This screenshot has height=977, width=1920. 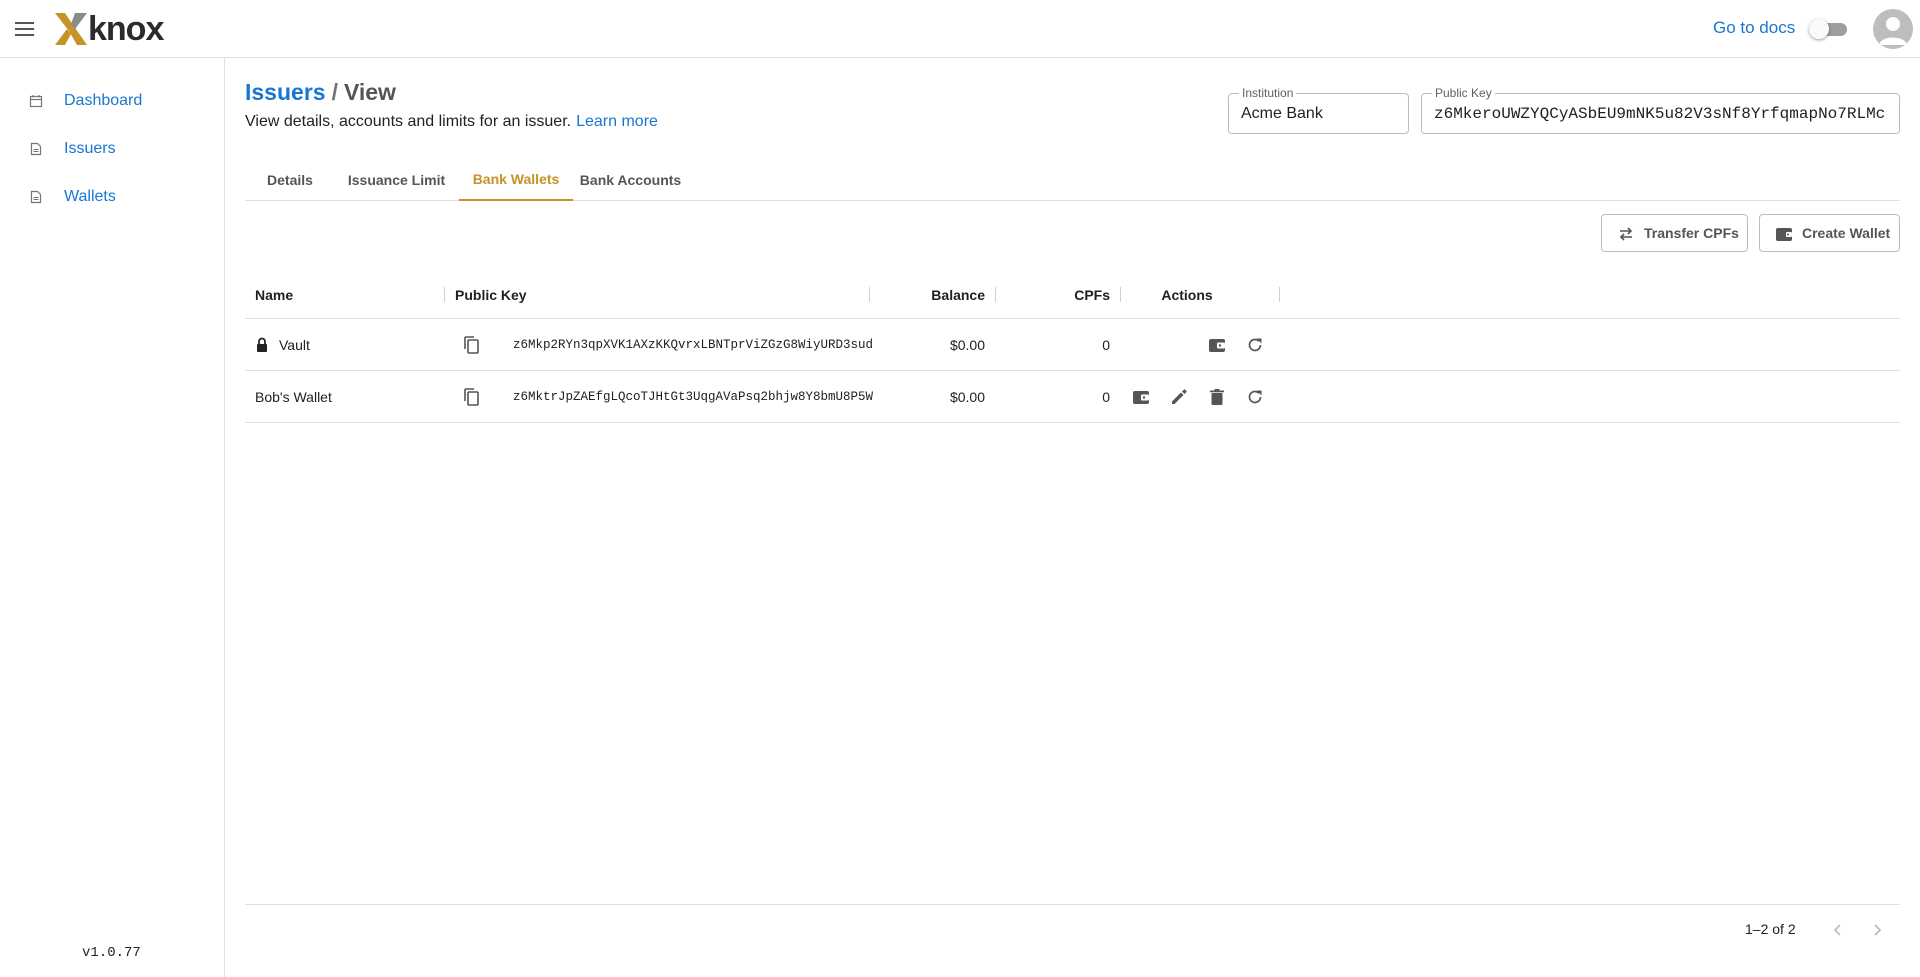 I want to click on logo-text: knox, so click(x=126, y=28).